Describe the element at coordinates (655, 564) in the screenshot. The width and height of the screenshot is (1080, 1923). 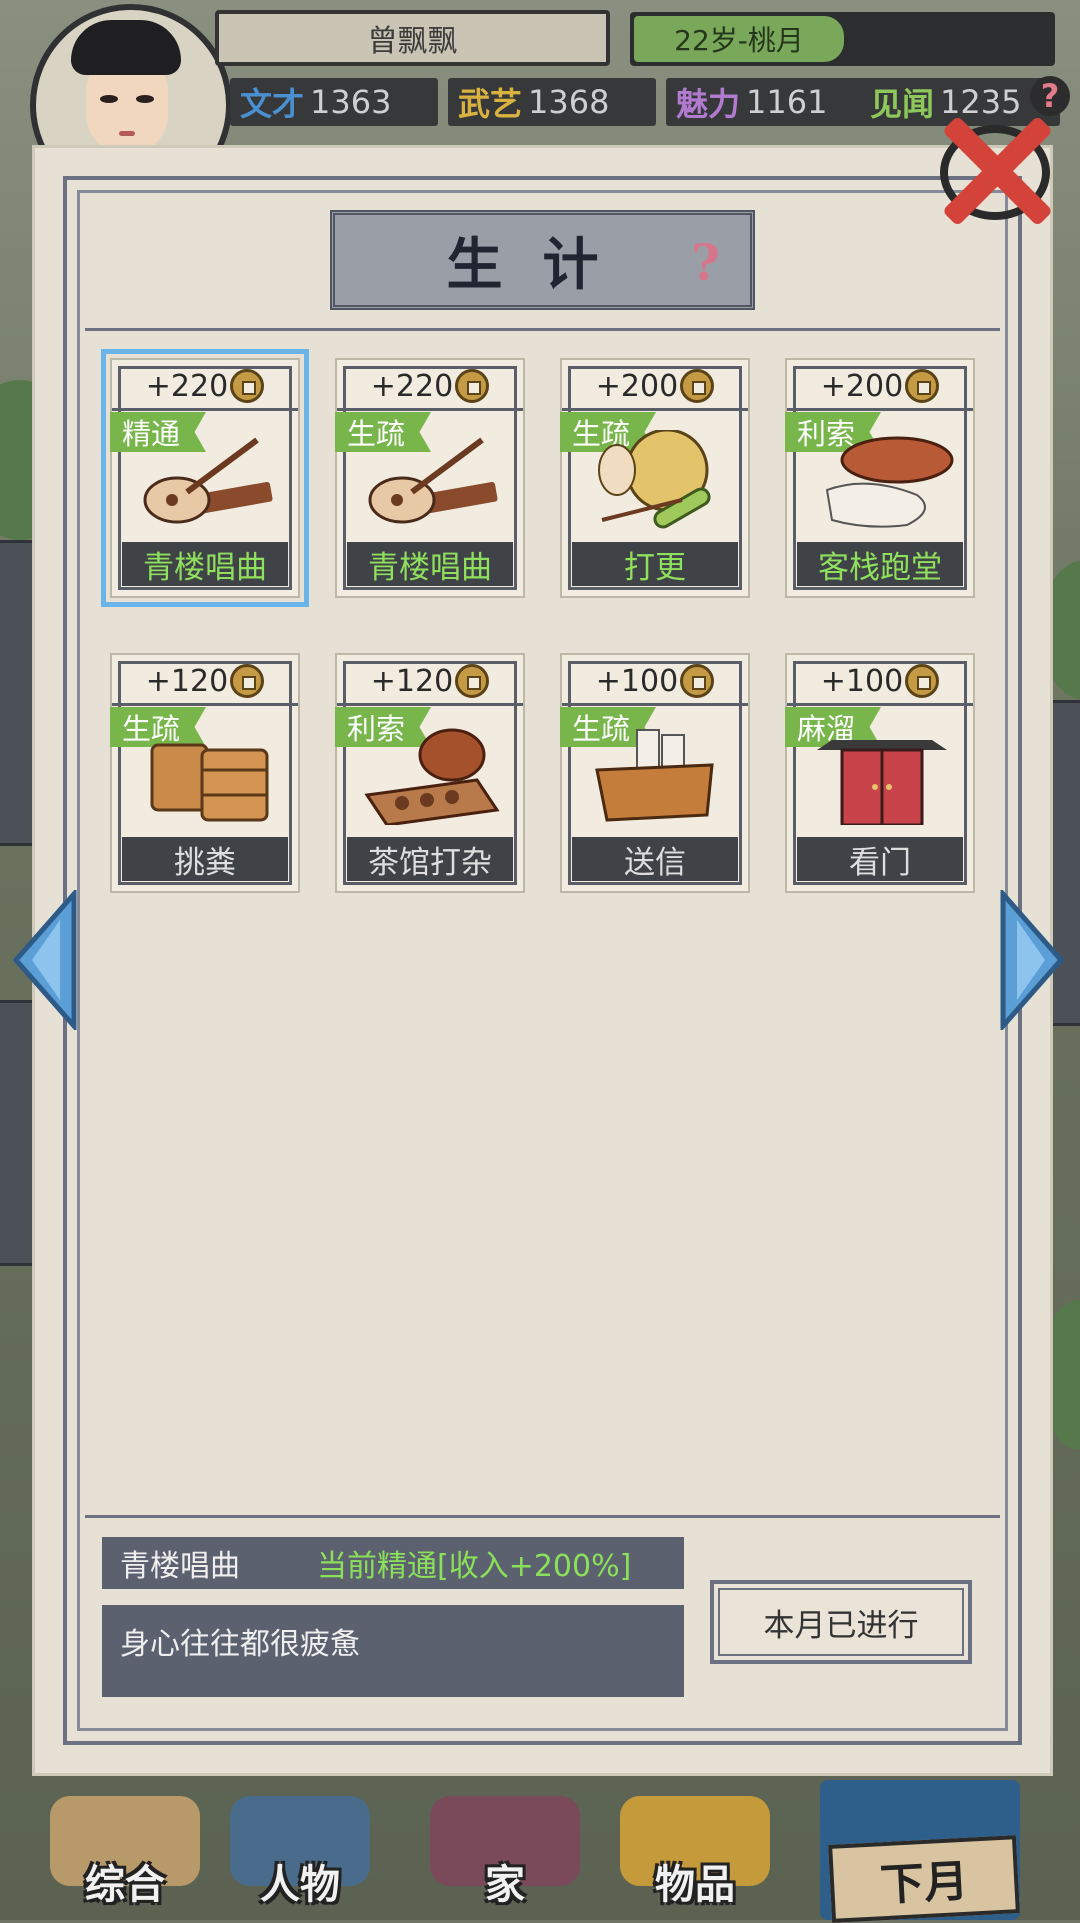
I see `job-name: 打更` at that location.